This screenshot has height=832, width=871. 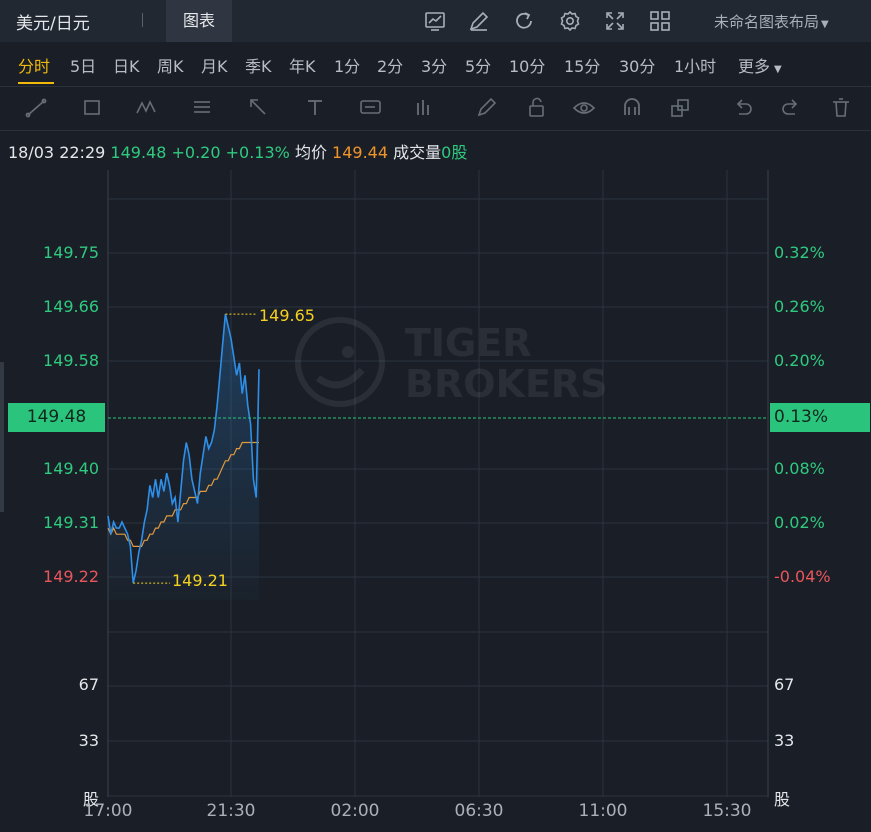 I want to click on draw-edit-icon, so click(x=479, y=21).